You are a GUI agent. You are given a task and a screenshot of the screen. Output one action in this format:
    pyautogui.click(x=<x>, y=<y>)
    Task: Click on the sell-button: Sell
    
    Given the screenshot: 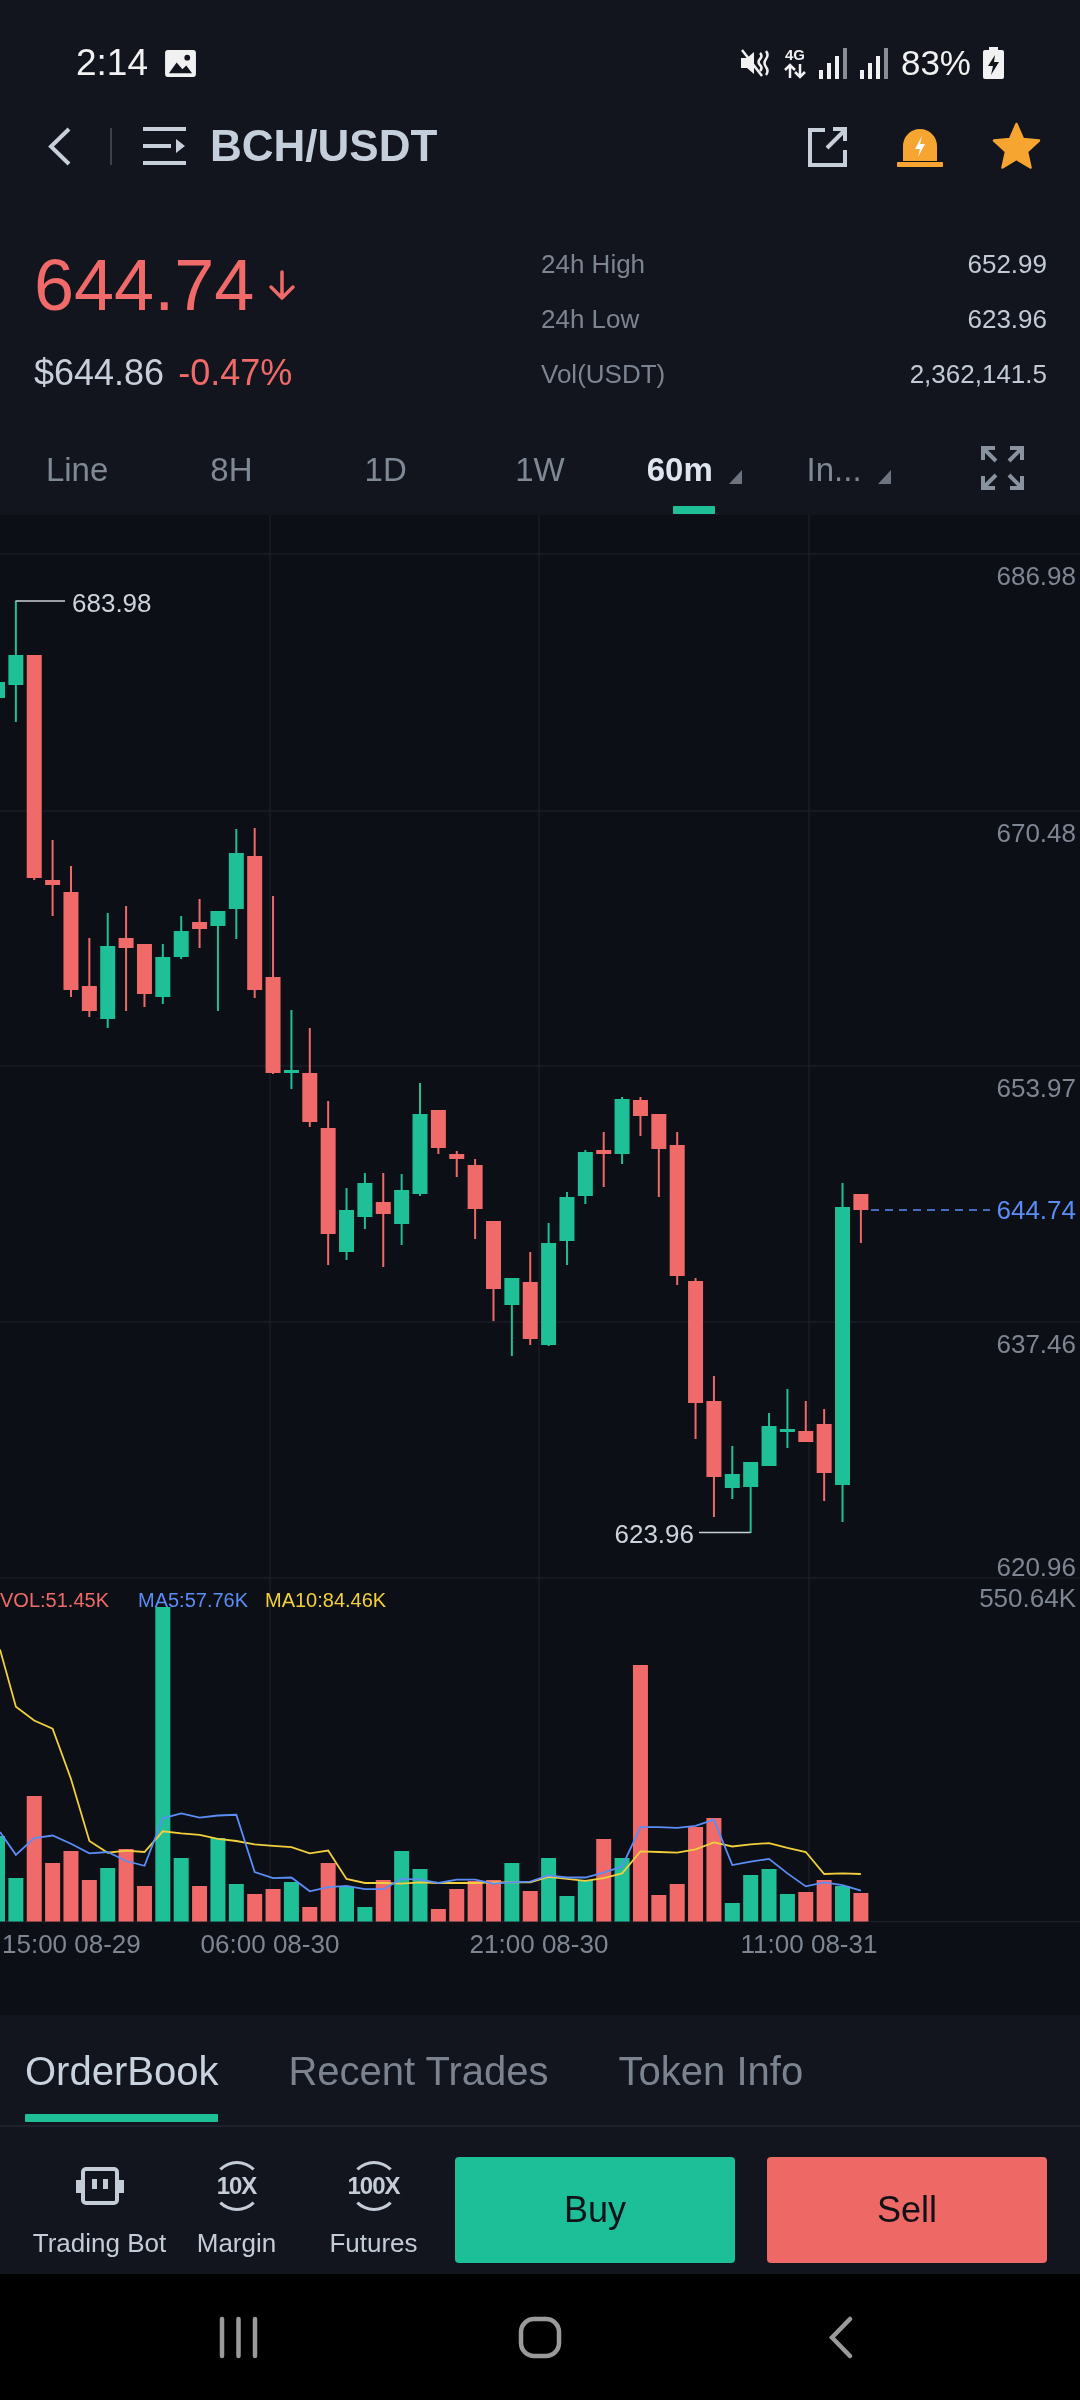 What is the action you would take?
    pyautogui.click(x=907, y=2210)
    